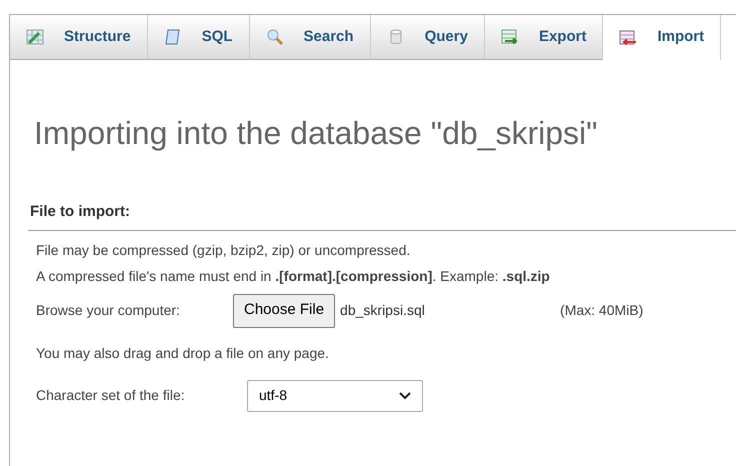  What do you see at coordinates (284, 311) in the screenshot?
I see `choose-file-button: Choose File` at bounding box center [284, 311].